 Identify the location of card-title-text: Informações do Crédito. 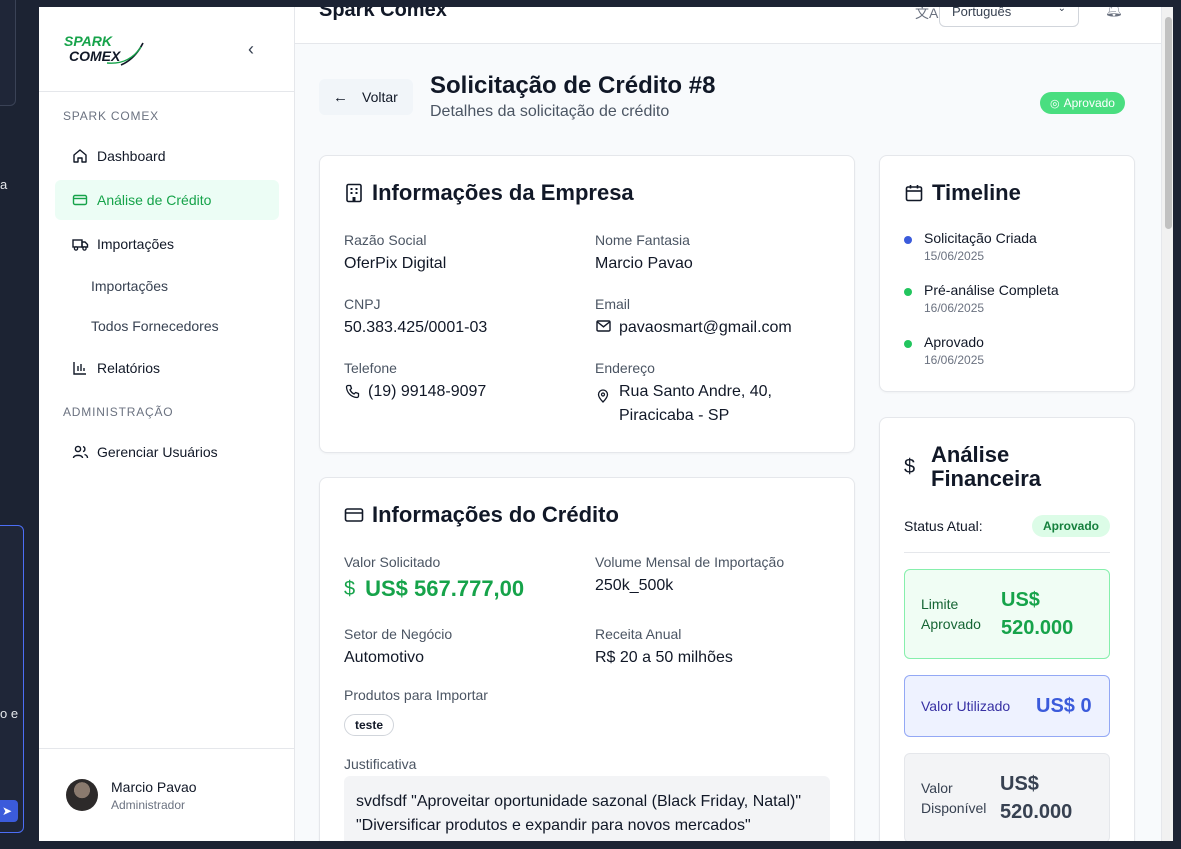
(495, 514).